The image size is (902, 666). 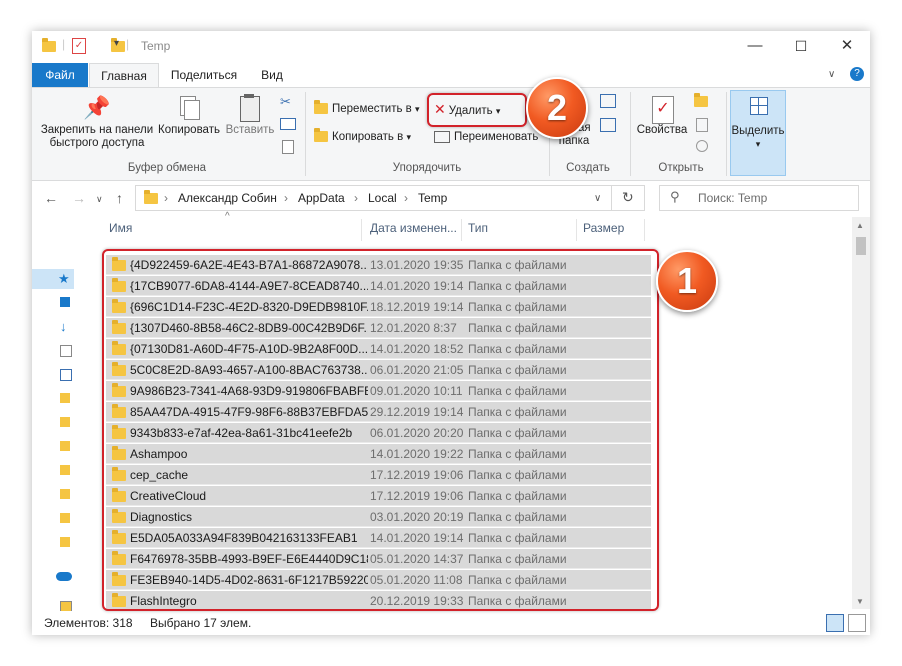 I want to click on tab-view: Вид, so click(x=272, y=75).